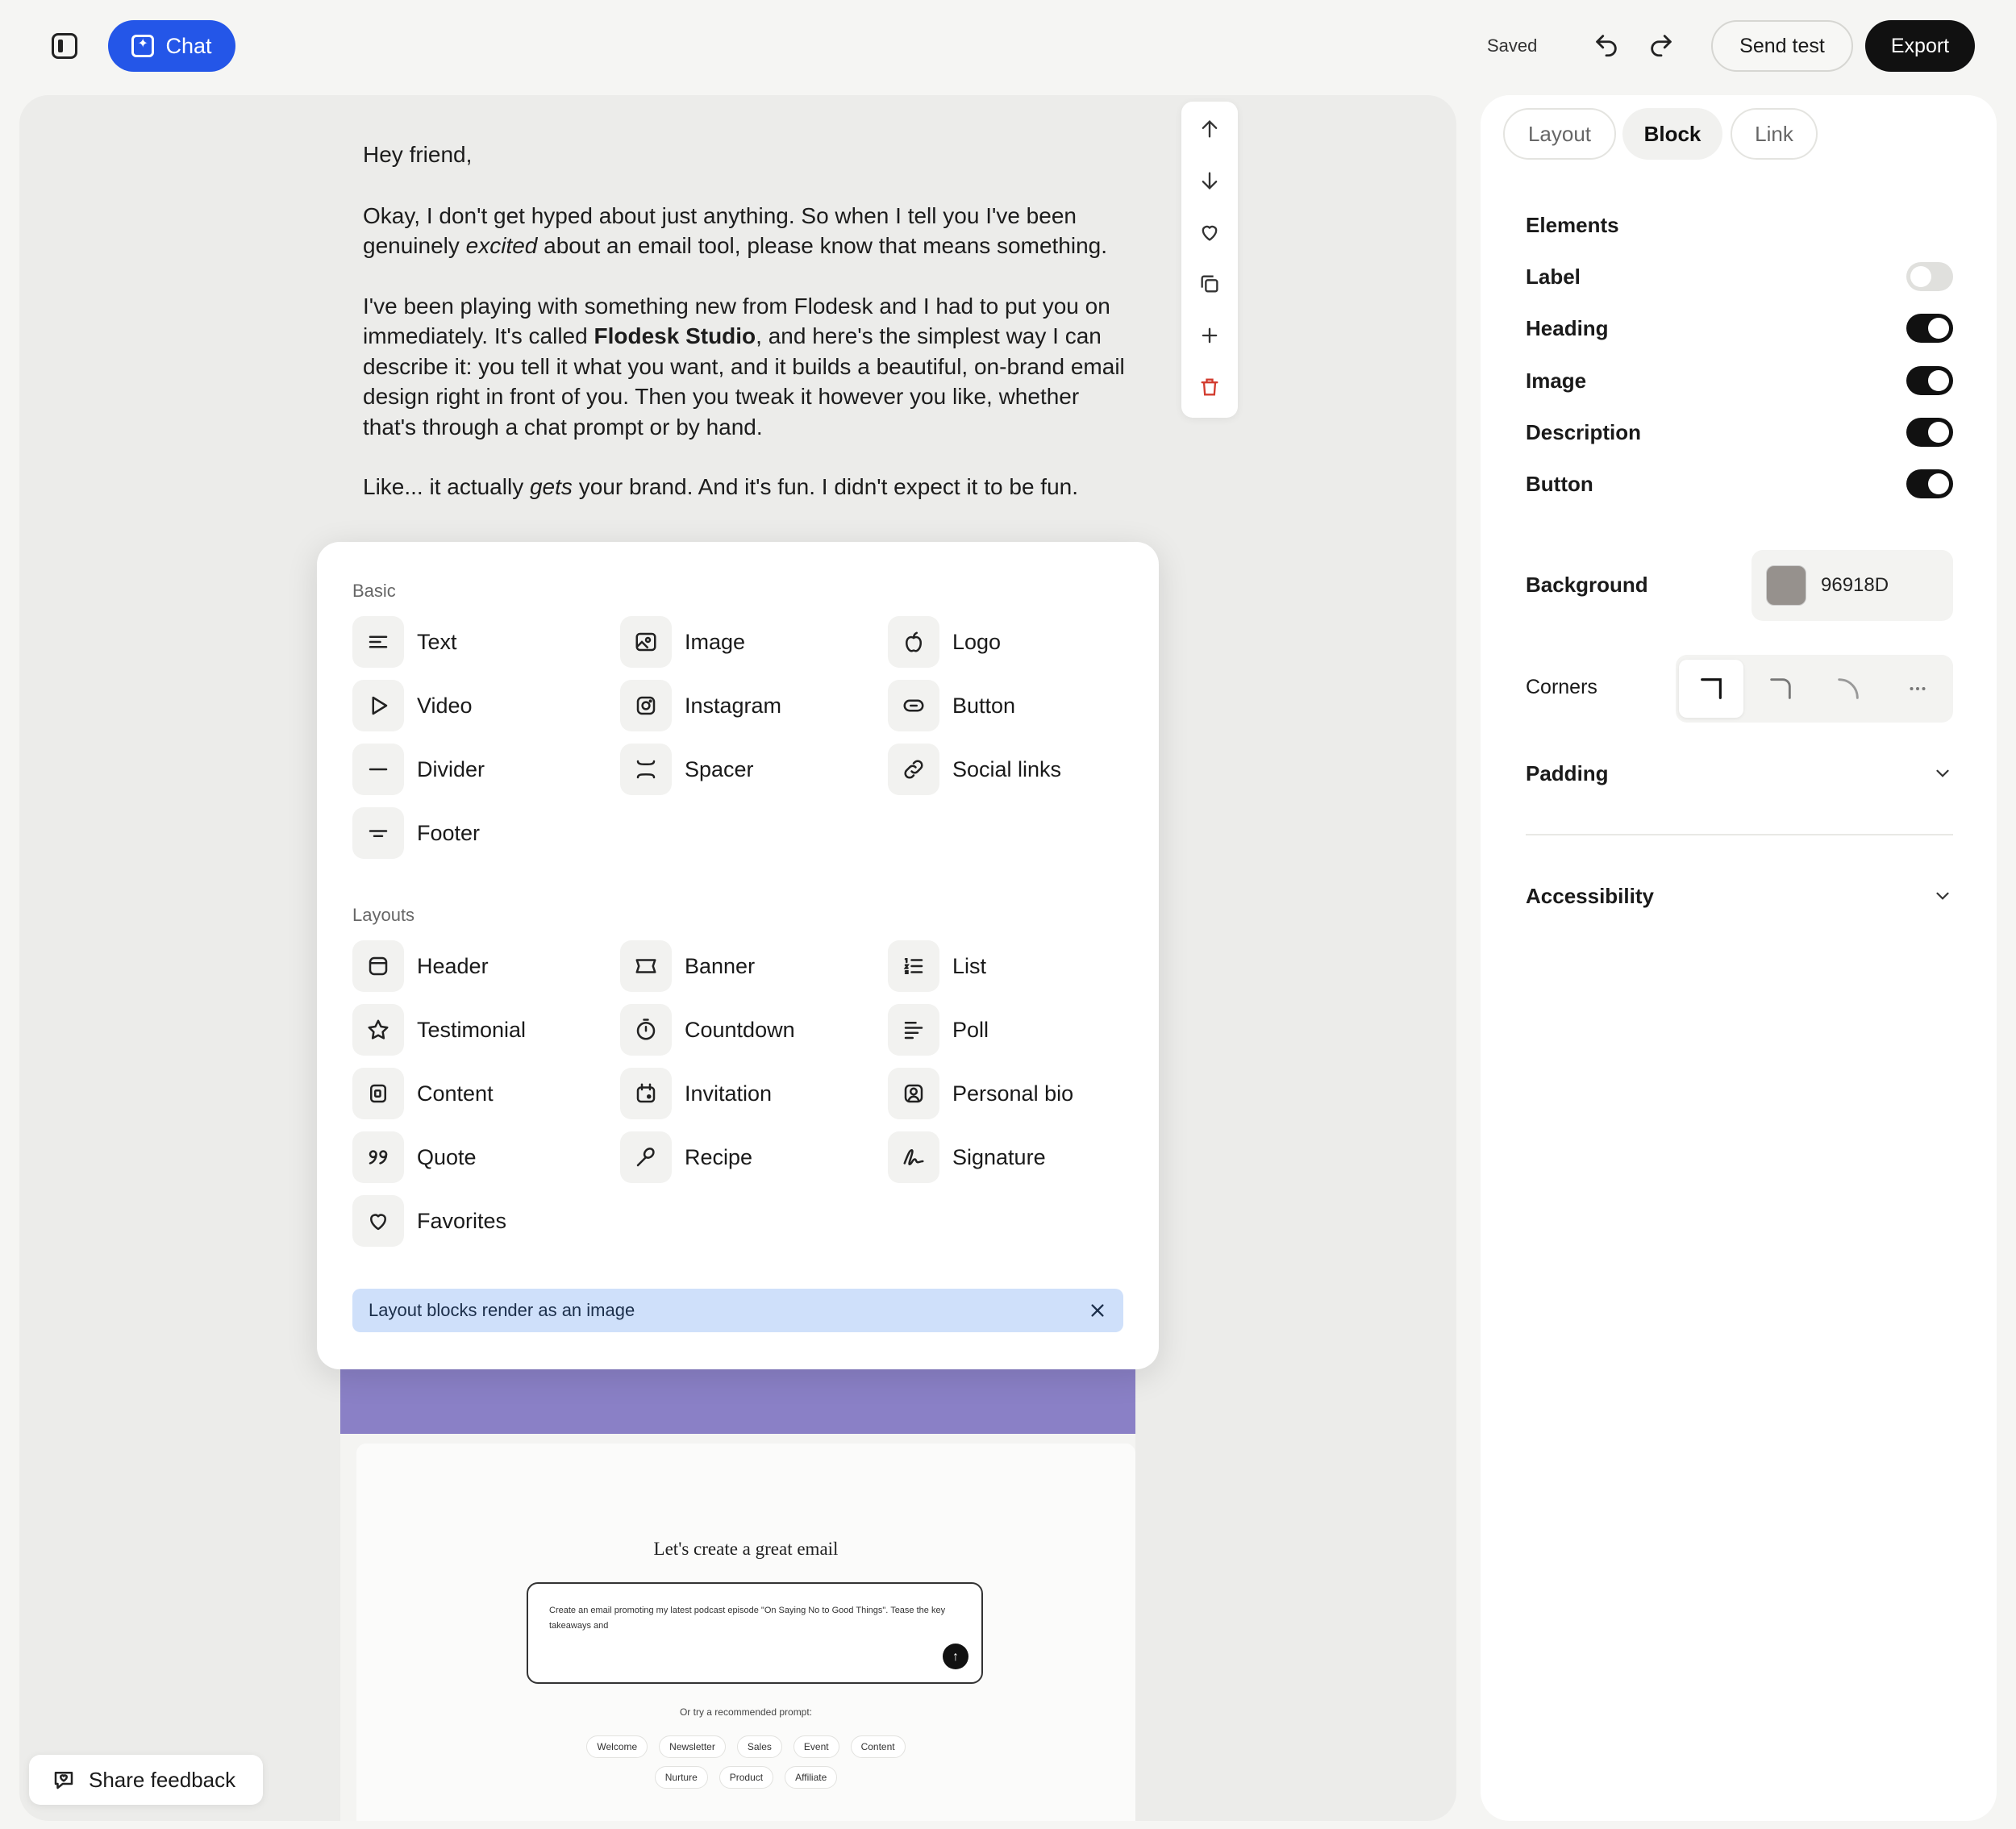 This screenshot has width=2016, height=1829. Describe the element at coordinates (1855, 585) in the screenshot. I see `background-hex-value: 96918D` at that location.